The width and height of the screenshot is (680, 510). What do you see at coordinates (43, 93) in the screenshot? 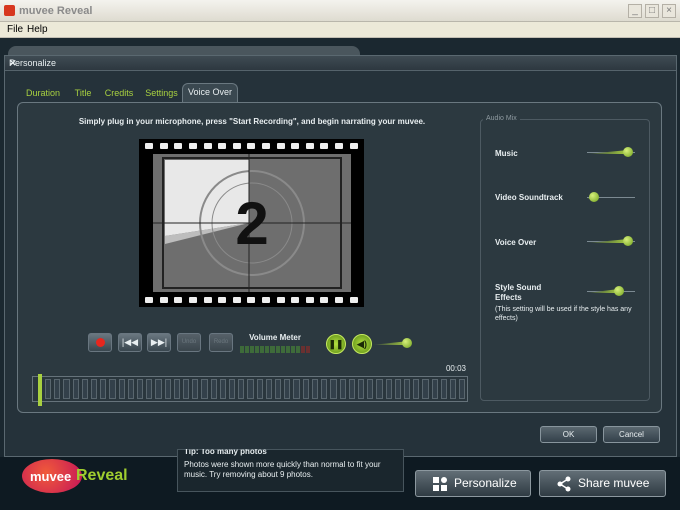
I see `tab-duration: Duration` at bounding box center [43, 93].